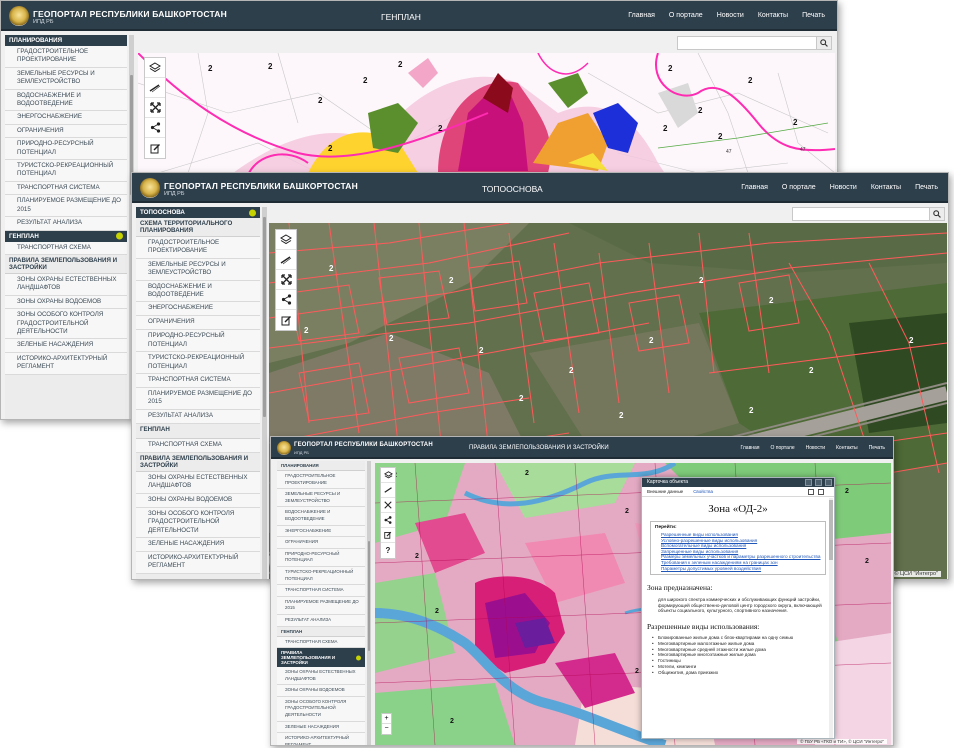  Describe the element at coordinates (818, 482) in the screenshot. I see `card-maximize-button` at that location.